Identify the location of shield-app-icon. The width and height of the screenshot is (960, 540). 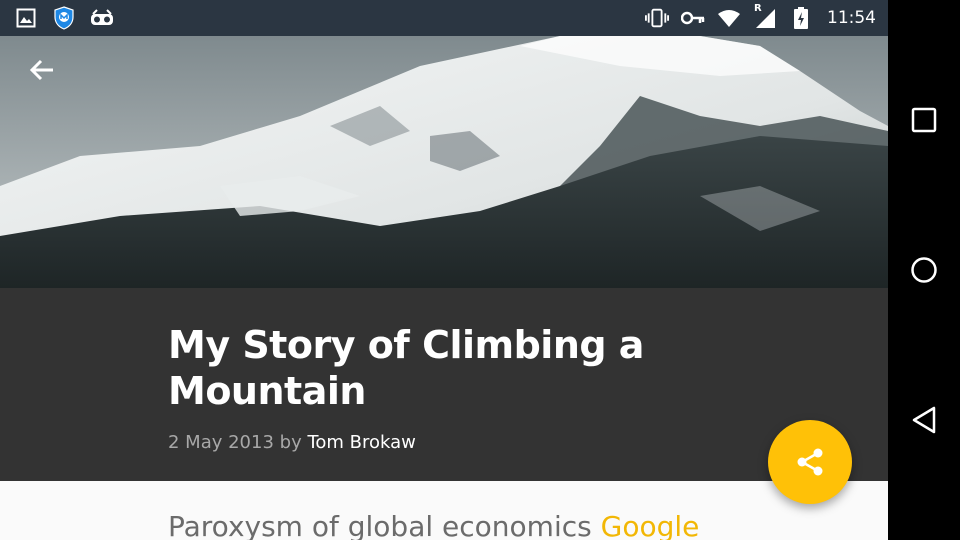
(64, 18).